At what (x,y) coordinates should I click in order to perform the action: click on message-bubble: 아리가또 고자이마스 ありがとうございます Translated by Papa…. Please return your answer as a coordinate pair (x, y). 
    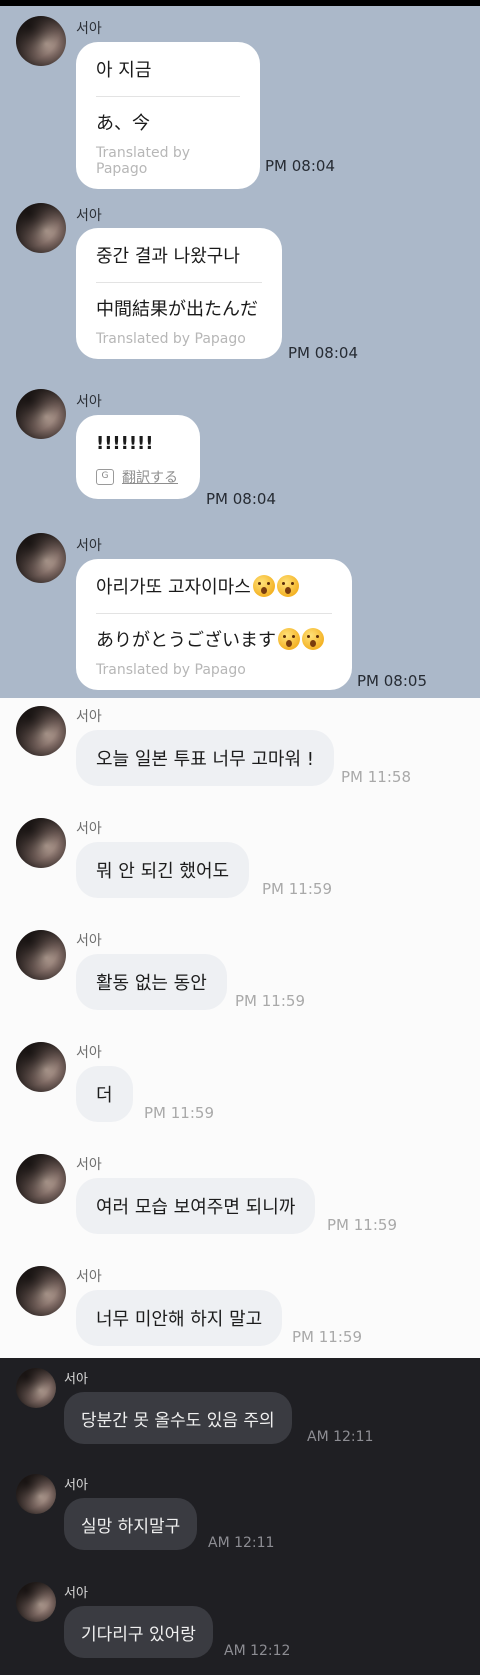
    Looking at the image, I should click on (214, 624).